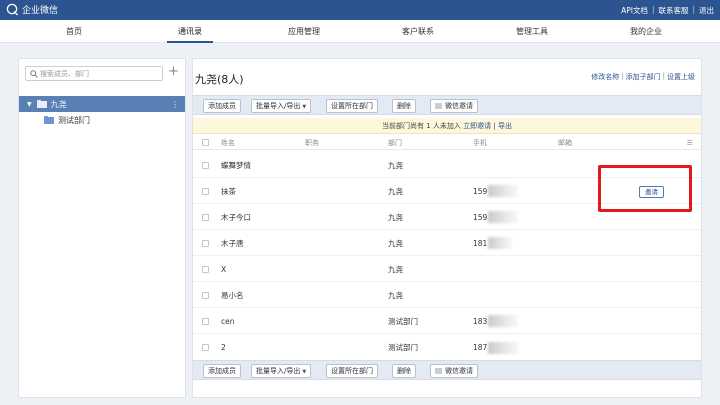 This screenshot has height=405, width=720. I want to click on member-phone: 183, so click(496, 321).